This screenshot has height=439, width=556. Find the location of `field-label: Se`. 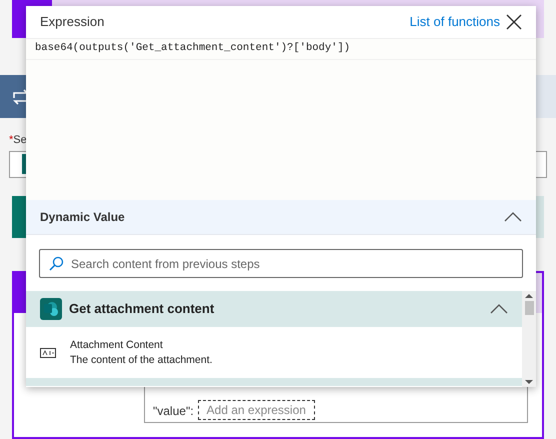

field-label: Se is located at coordinates (20, 140).